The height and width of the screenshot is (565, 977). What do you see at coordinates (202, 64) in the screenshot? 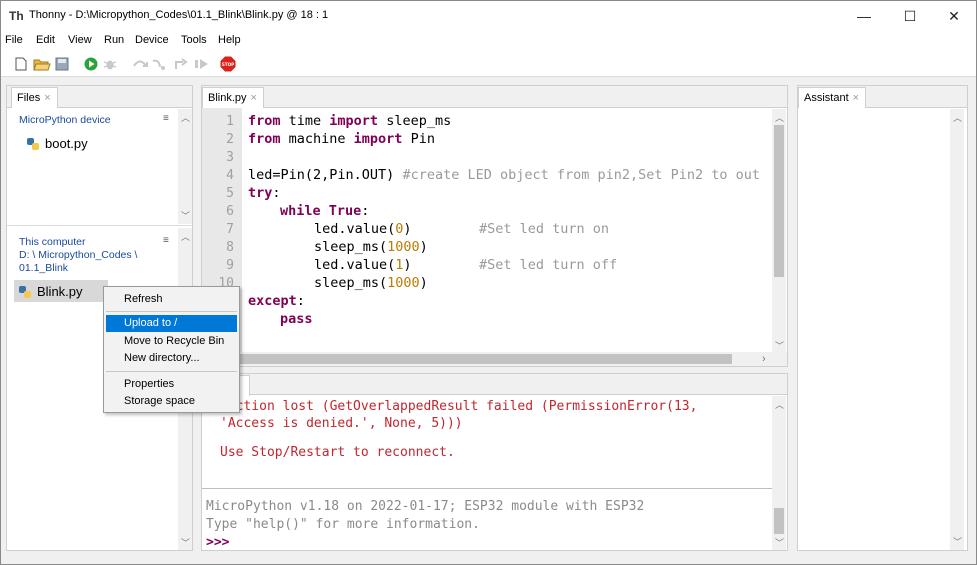
I see `resume-icon` at bounding box center [202, 64].